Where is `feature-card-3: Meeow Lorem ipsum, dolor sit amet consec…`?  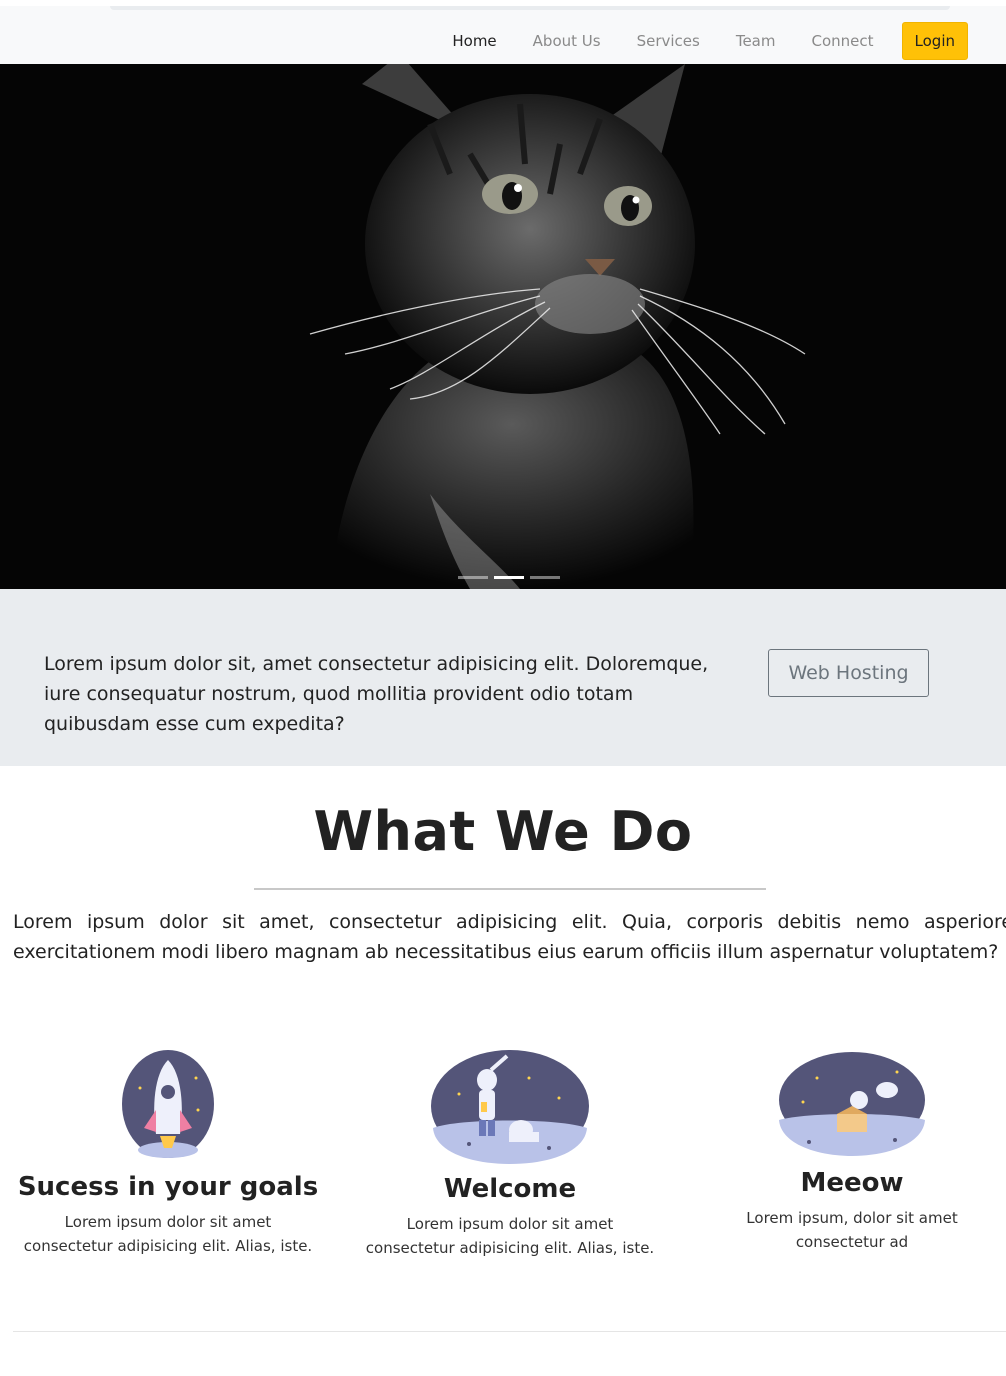 feature-card-3: Meeow Lorem ipsum, dolor sit amet consec… is located at coordinates (851, 1151).